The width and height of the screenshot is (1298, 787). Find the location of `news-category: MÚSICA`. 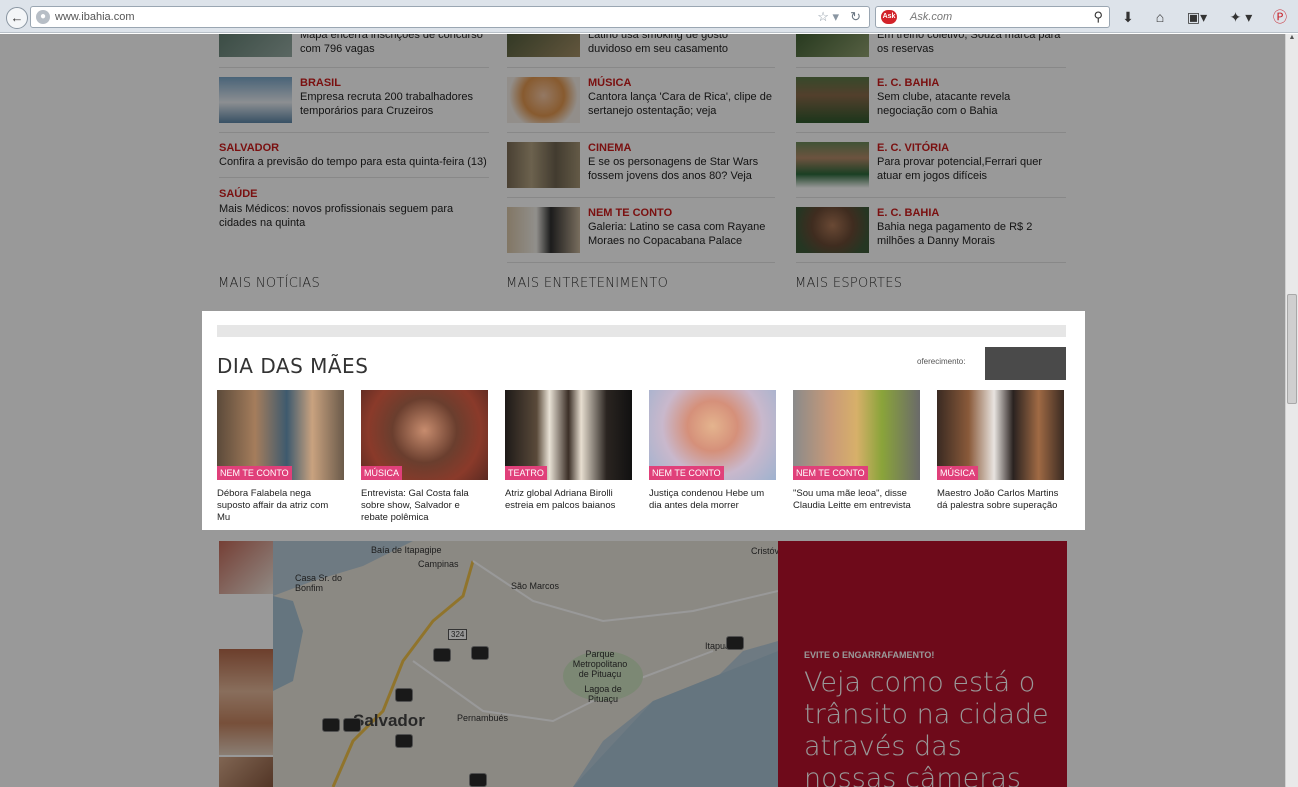

news-category: MÚSICA is located at coordinates (609, 83).